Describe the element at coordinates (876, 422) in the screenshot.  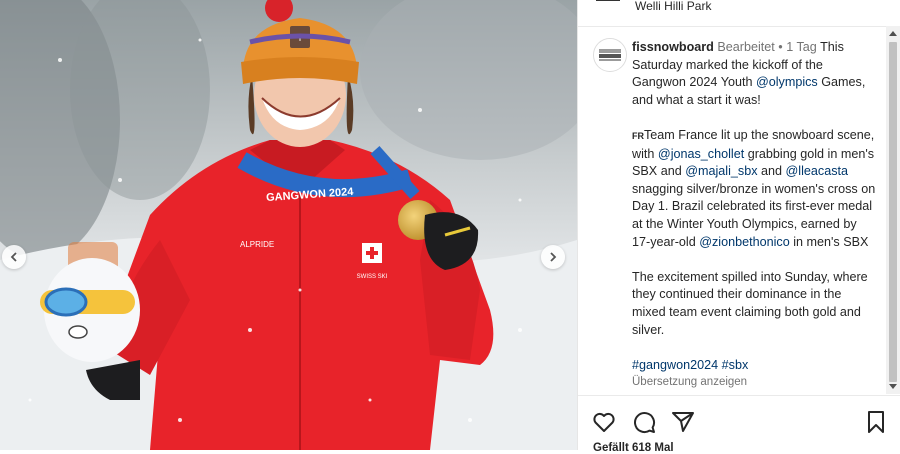
I see `bookmark-icon` at that location.